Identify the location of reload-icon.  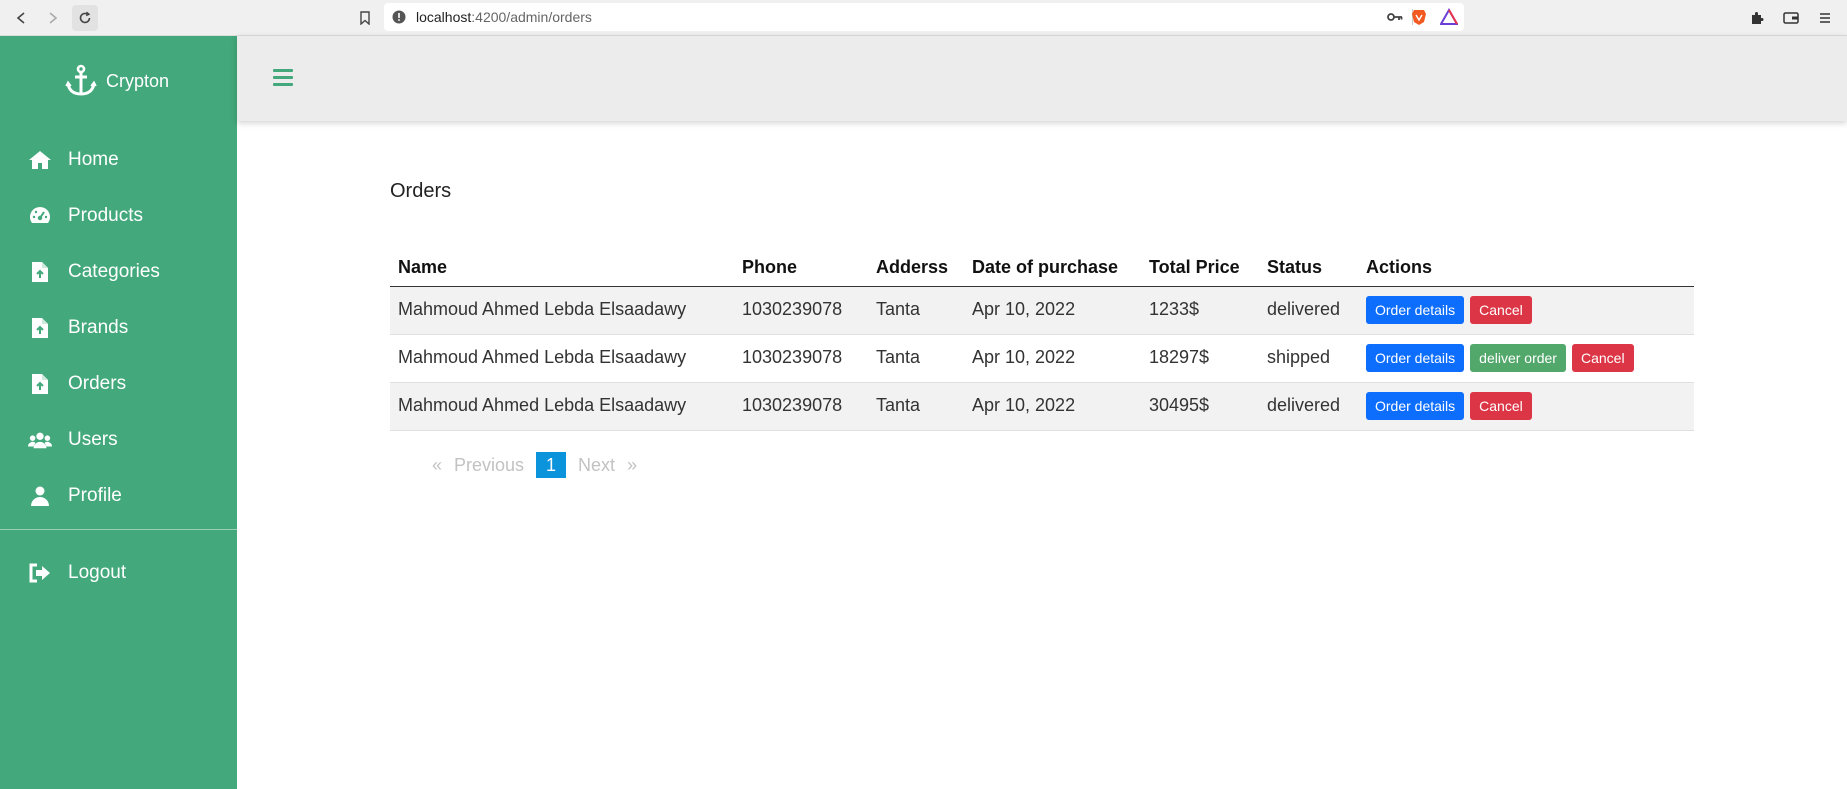
(85, 18).